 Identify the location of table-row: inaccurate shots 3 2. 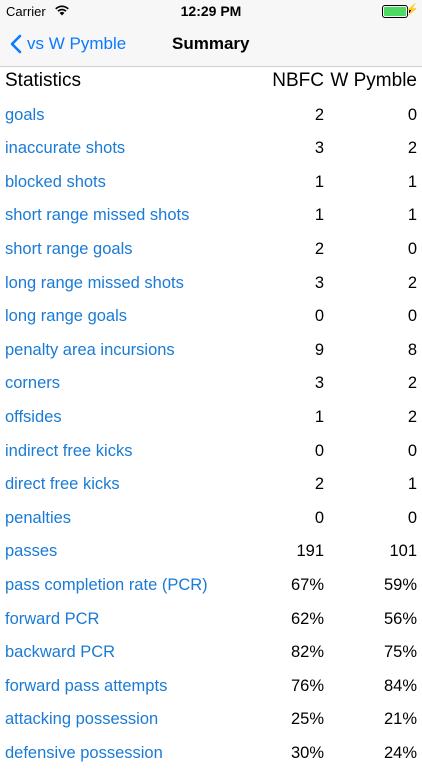
(211, 150).